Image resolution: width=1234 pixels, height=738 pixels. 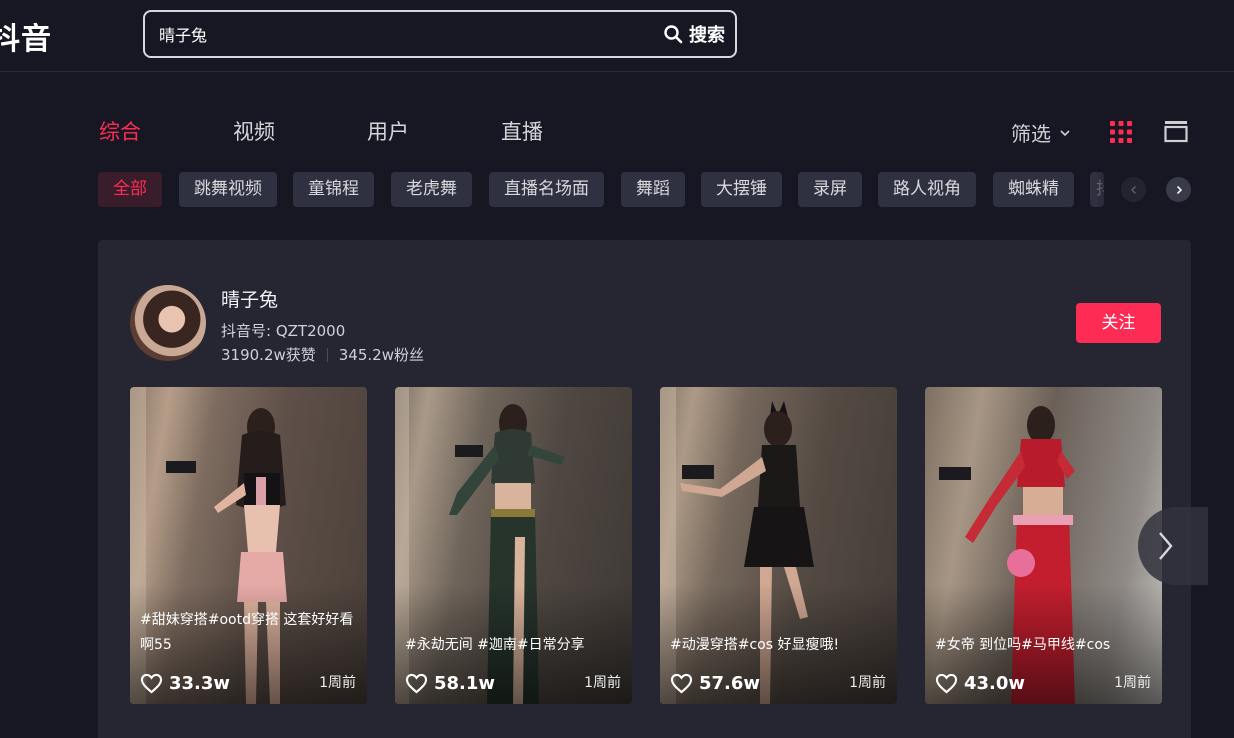 I want to click on chevron-left-icon, so click(x=1133, y=189).